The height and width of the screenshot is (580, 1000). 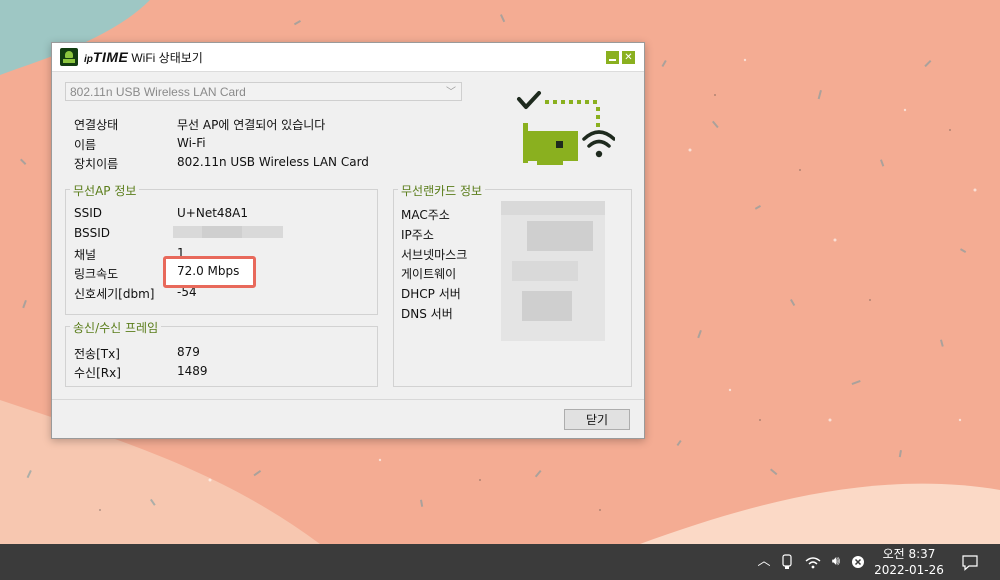 I want to click on device-select-value: 802.11n USB Wireless LAN Card, so click(x=158, y=92).